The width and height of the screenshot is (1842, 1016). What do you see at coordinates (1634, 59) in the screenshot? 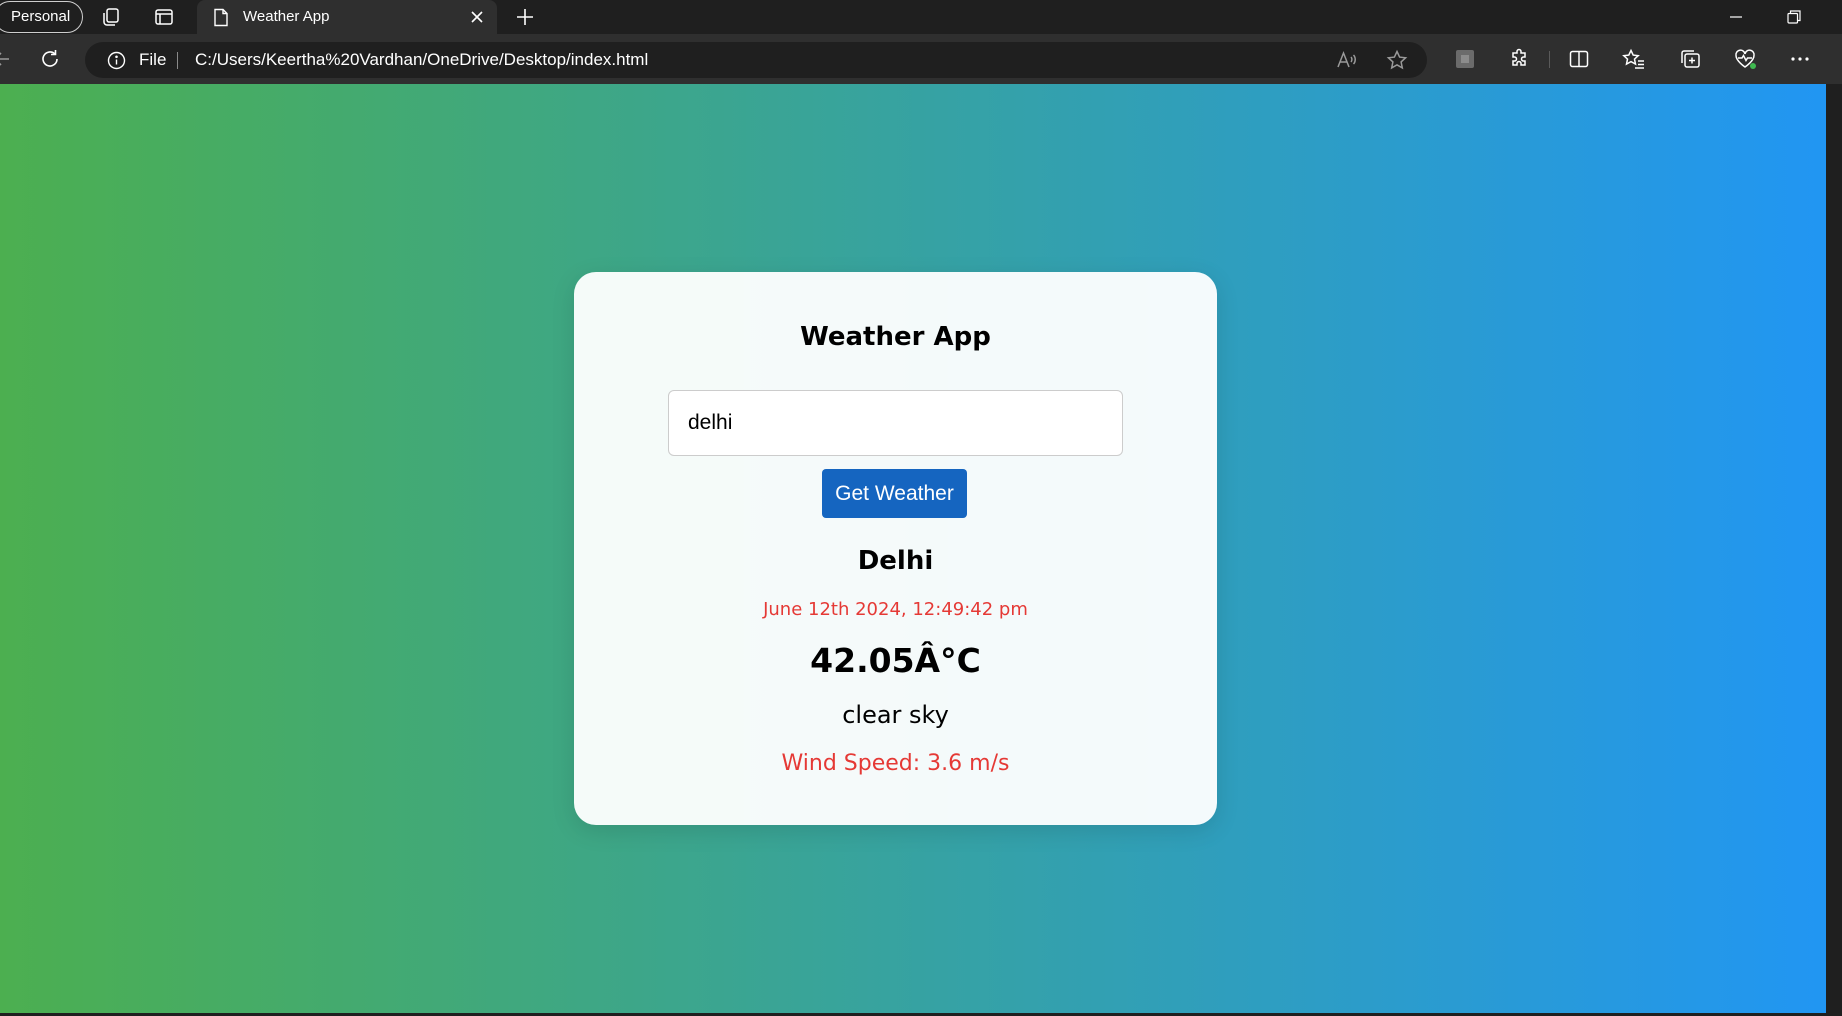
I see `favorites-icon` at bounding box center [1634, 59].